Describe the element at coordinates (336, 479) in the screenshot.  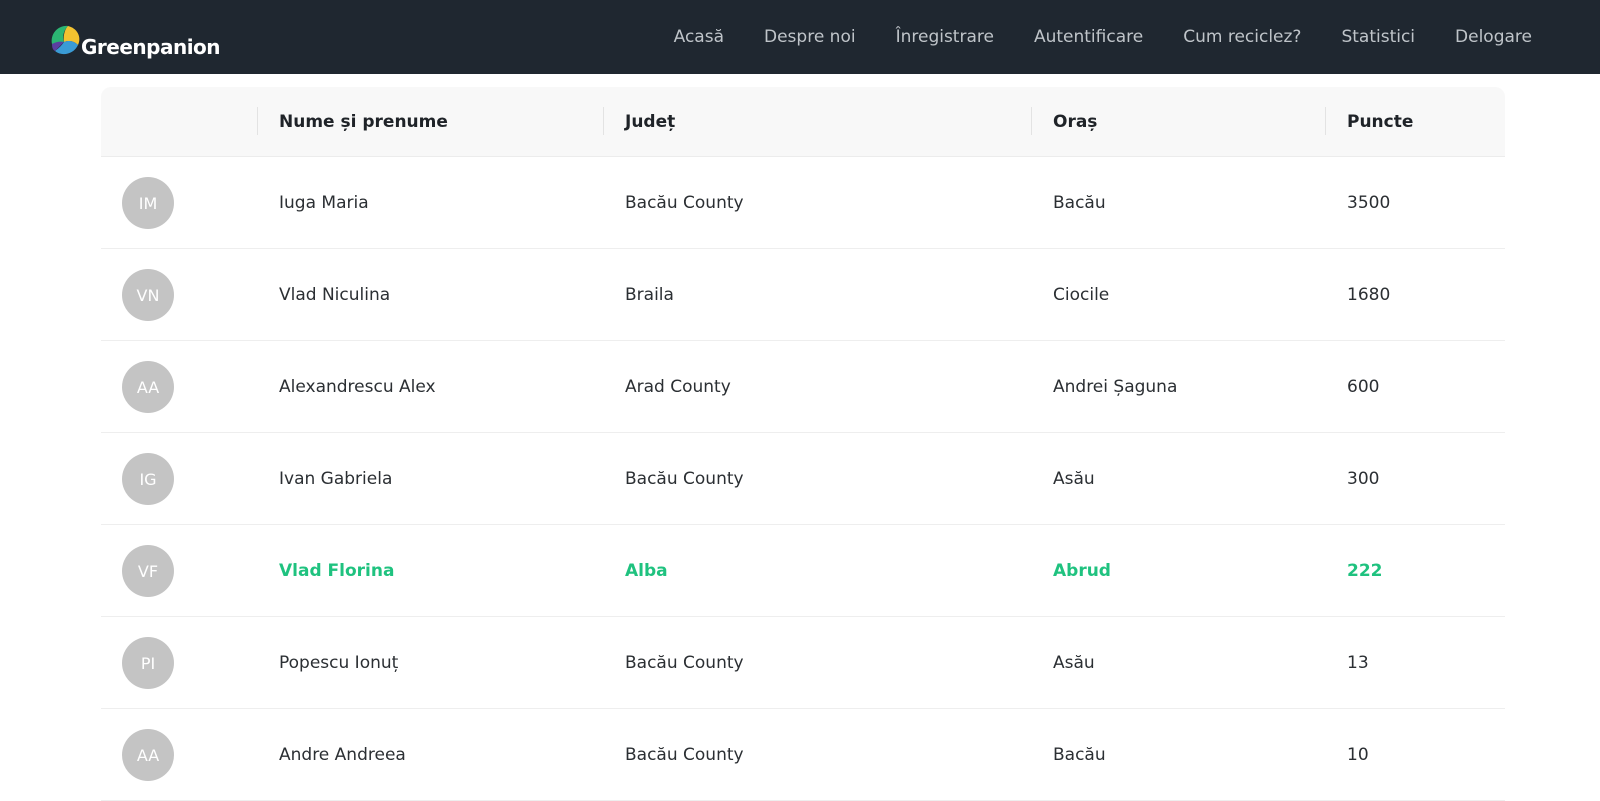
I see `row-name: Ivan Gabriela` at that location.